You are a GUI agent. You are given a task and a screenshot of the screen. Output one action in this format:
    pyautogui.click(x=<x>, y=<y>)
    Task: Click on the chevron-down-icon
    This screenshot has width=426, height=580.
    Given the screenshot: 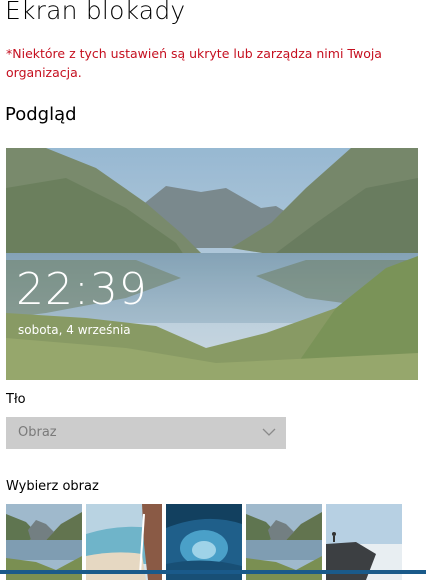 What is the action you would take?
    pyautogui.click(x=269, y=432)
    